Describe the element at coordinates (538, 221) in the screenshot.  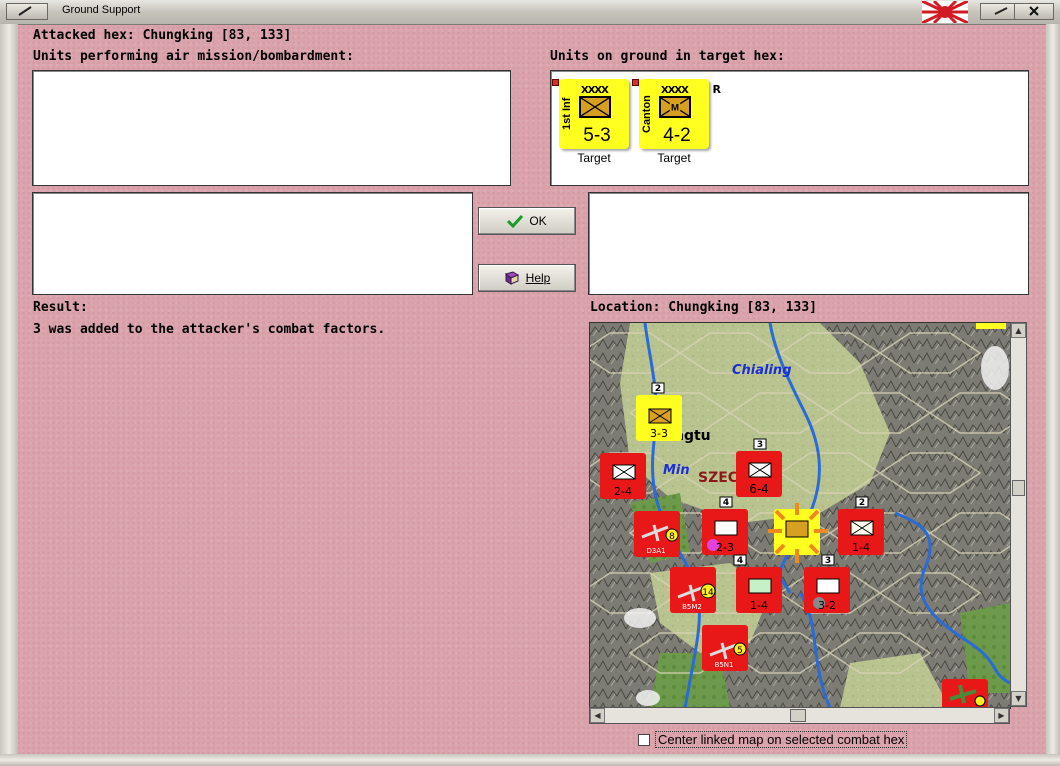
I see `ok-button-label: OK` at that location.